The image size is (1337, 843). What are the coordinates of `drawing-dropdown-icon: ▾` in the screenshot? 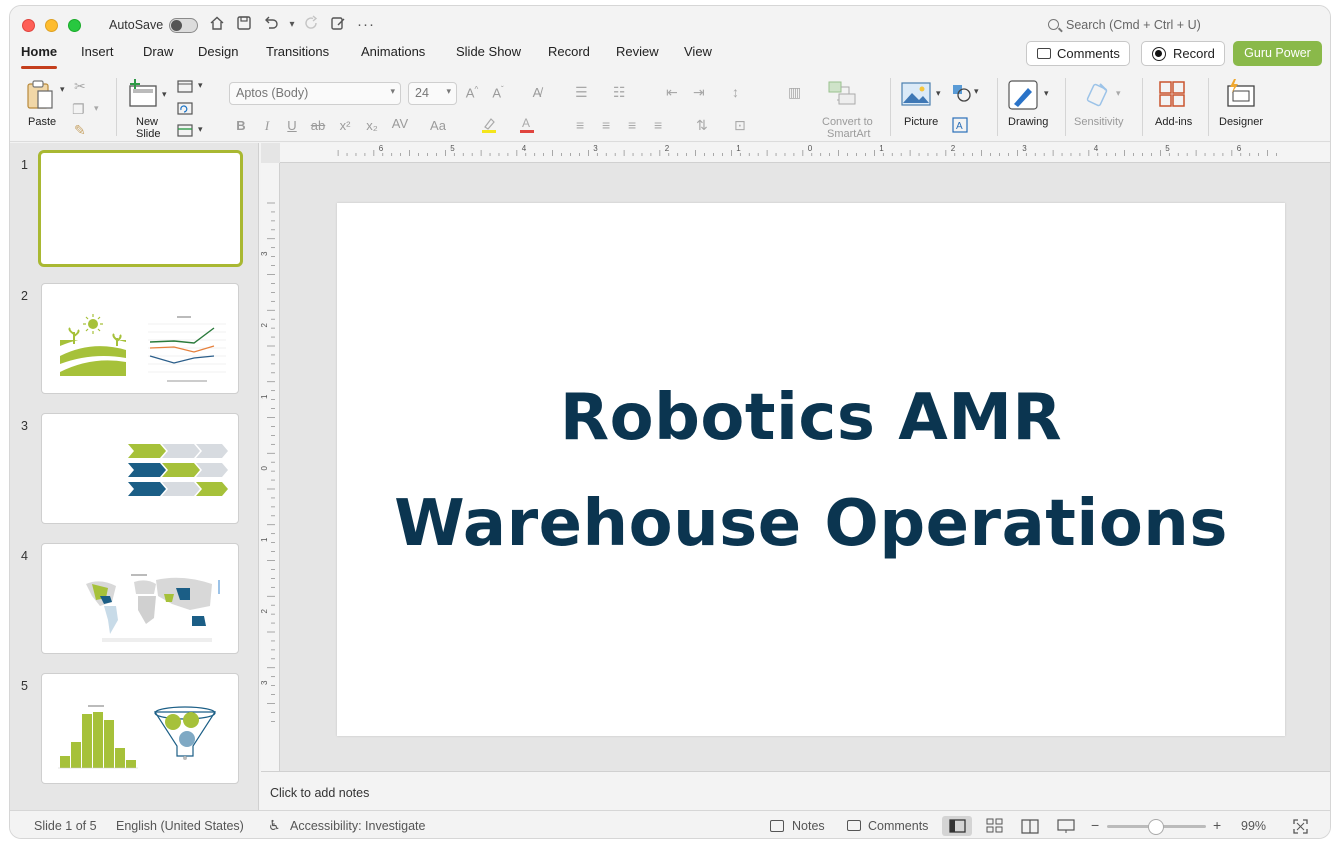 It's located at (1046, 93).